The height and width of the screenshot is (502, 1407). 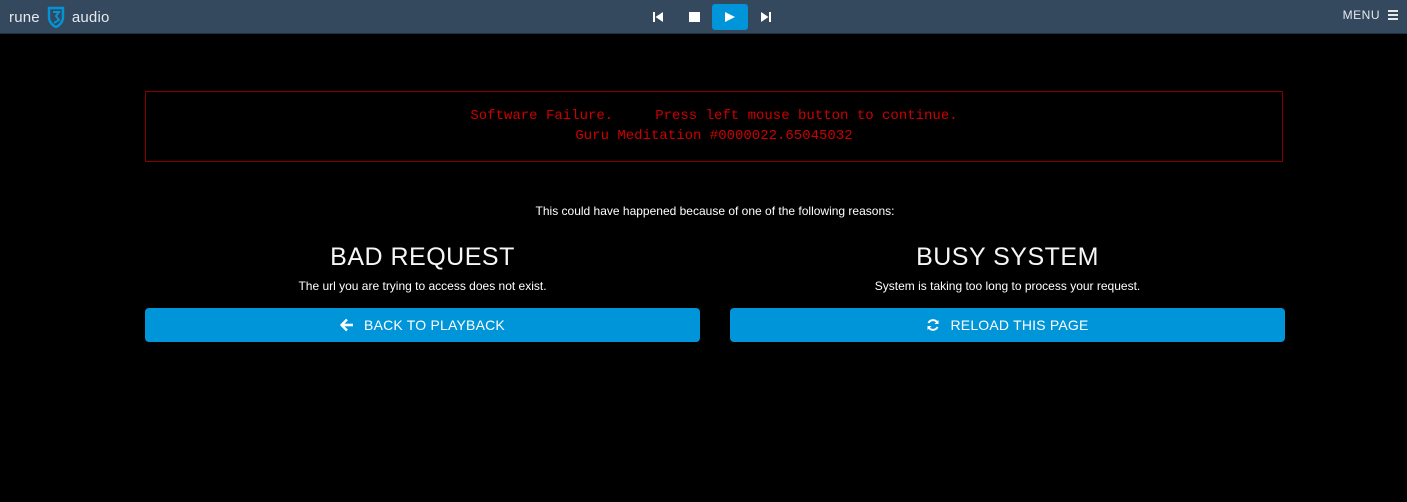 I want to click on guru-meditation-code: Guru Meditation #0000022.65045032, so click(x=714, y=136).